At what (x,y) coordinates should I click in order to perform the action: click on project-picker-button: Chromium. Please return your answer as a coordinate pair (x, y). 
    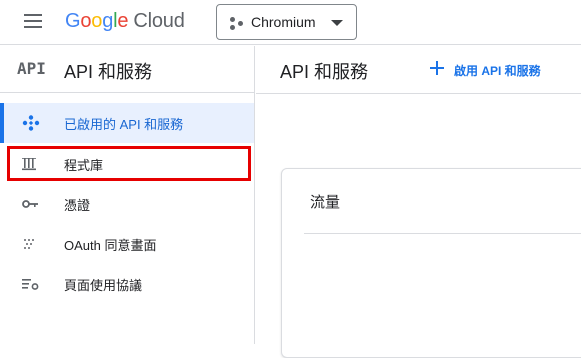
    Looking at the image, I should click on (286, 22).